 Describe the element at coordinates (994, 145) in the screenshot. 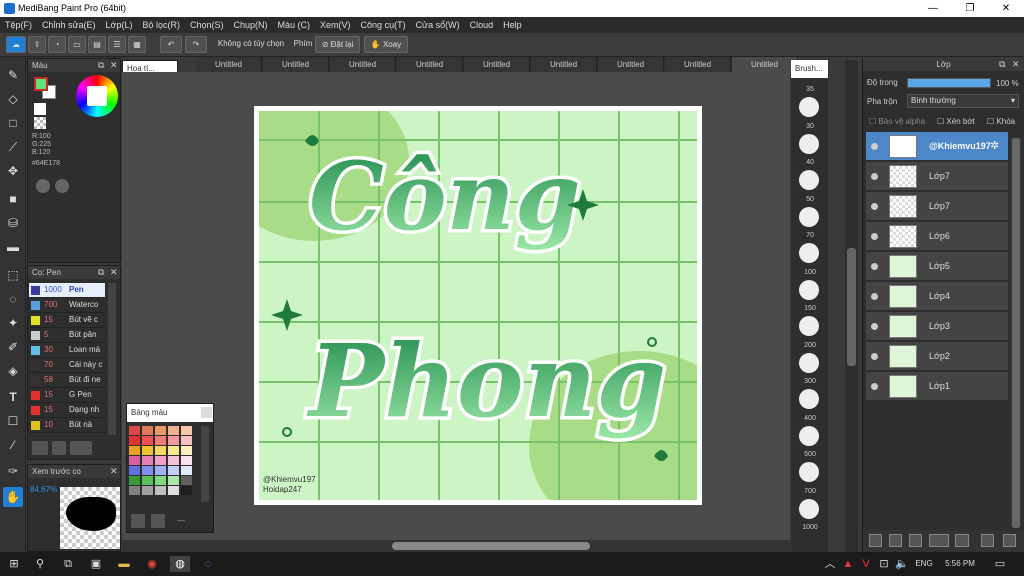

I see `gear-icon: ✲` at that location.